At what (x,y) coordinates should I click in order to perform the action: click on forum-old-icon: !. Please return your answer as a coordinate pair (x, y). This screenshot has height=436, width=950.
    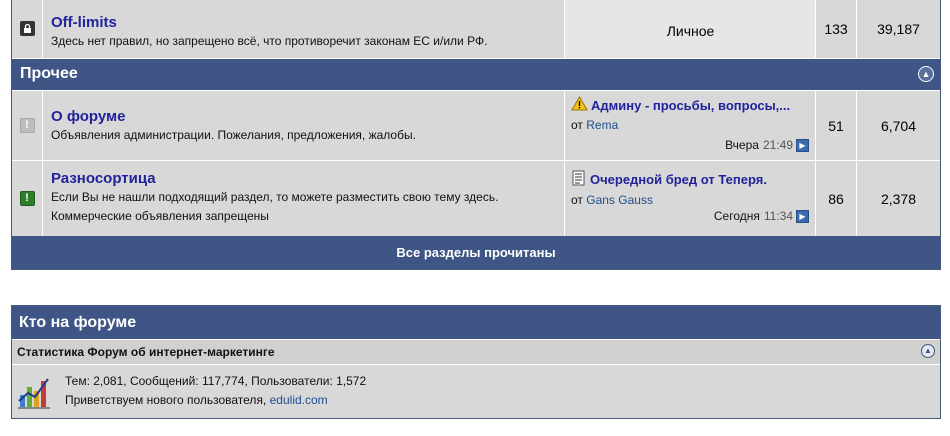
    Looking at the image, I should click on (27, 125).